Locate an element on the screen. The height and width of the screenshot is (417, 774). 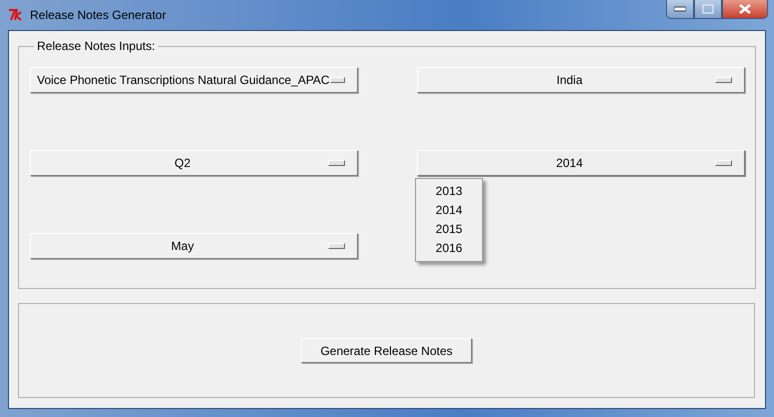
group-label: Release Notes Inputs: is located at coordinates (96, 46).